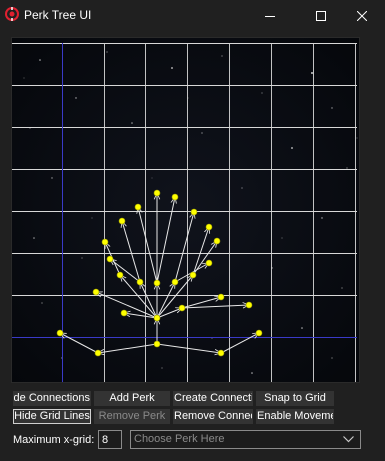 The image size is (385, 461). I want to click on window-title: Perk Tree UI, so click(58, 15).